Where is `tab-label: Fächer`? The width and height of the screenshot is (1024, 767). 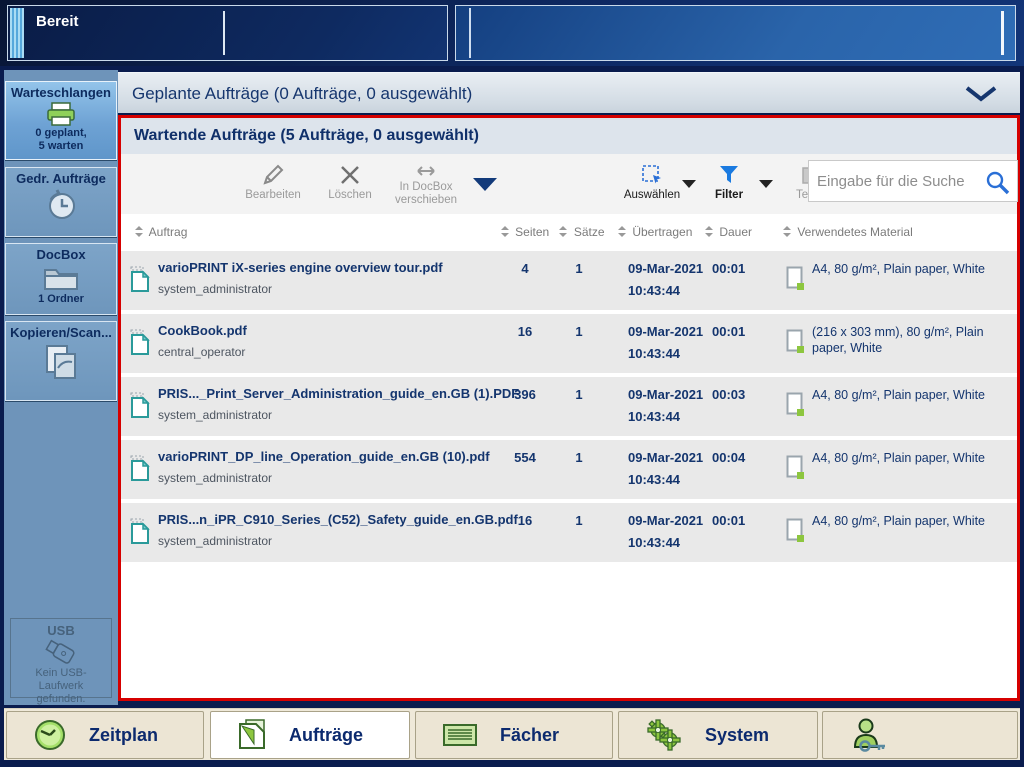 tab-label: Fächer is located at coordinates (530, 734).